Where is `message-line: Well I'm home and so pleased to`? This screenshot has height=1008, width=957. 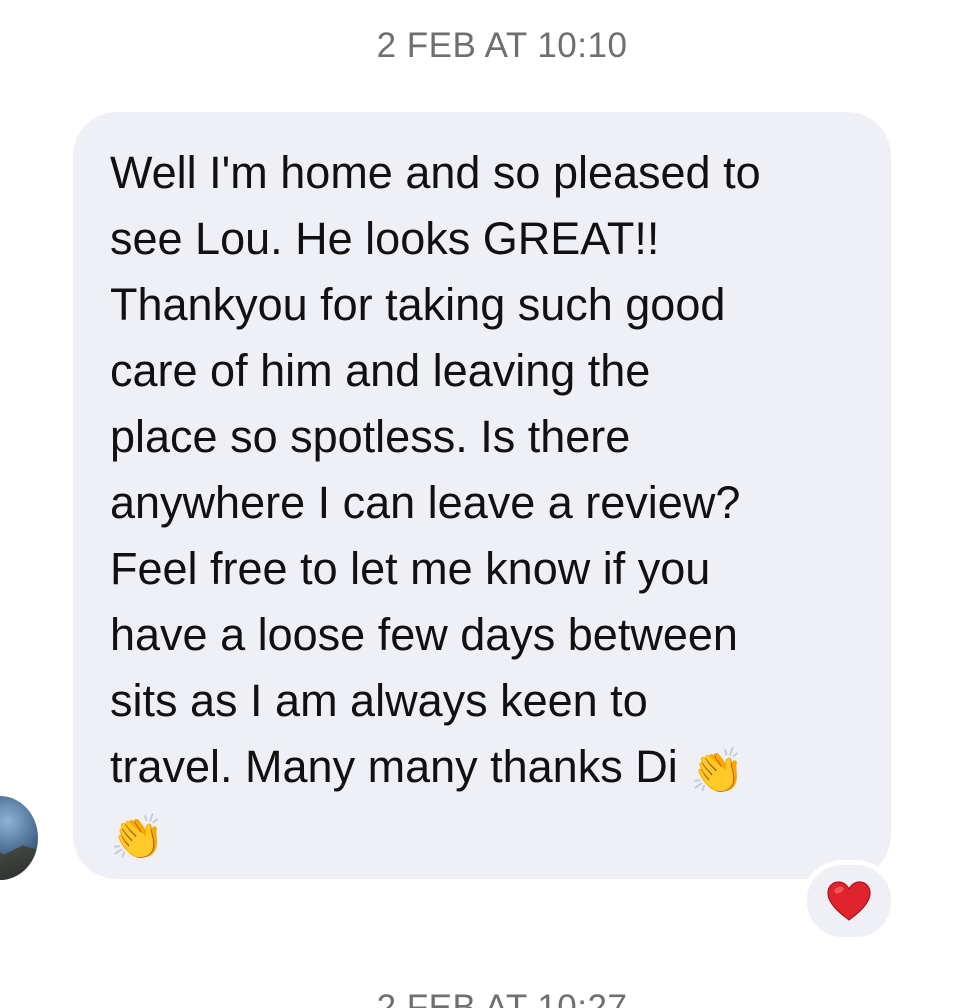
message-line: Well I'm home and so pleased to is located at coordinates (435, 172).